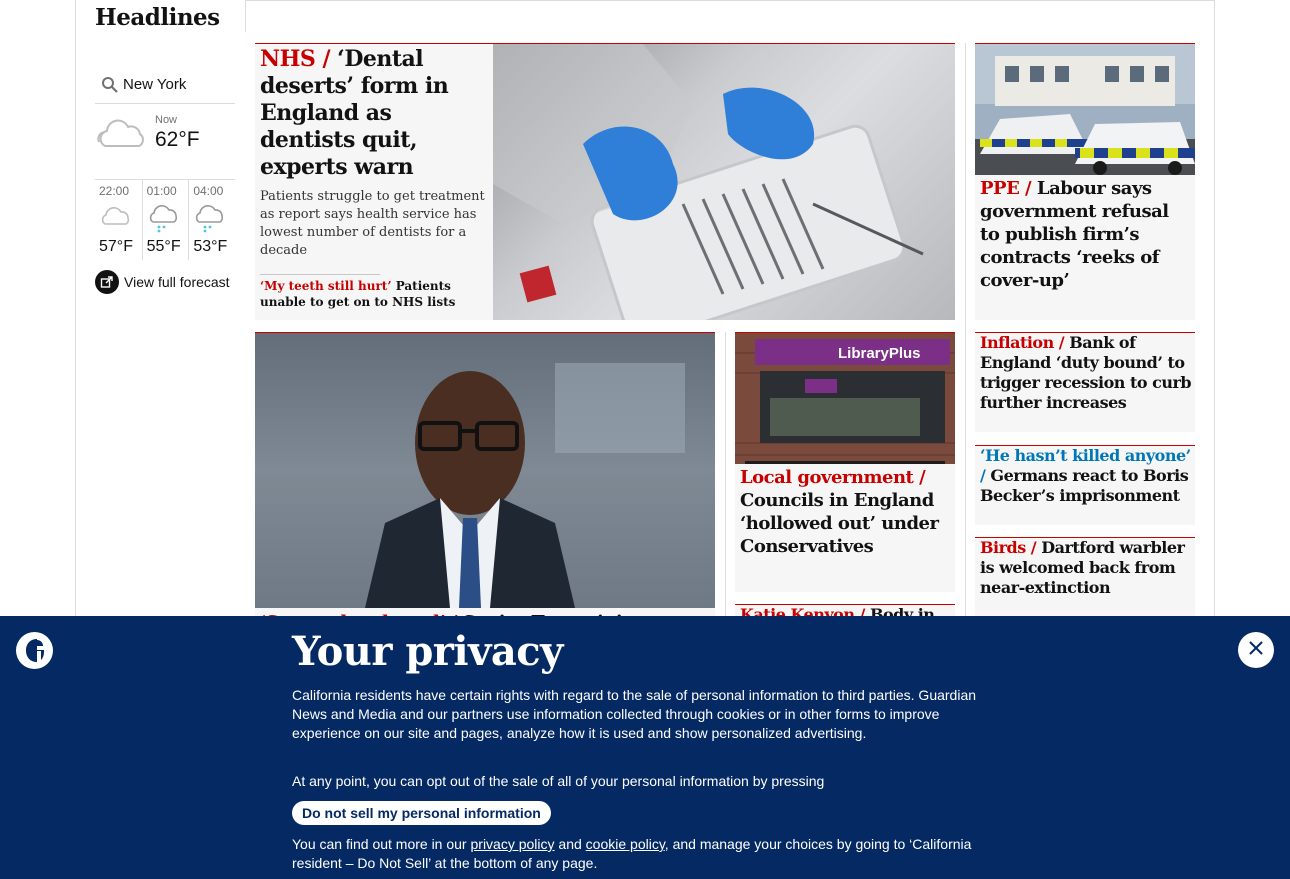 The image size is (1290, 879). What do you see at coordinates (210, 246) in the screenshot?
I see `hour-temperature: 53°F` at bounding box center [210, 246].